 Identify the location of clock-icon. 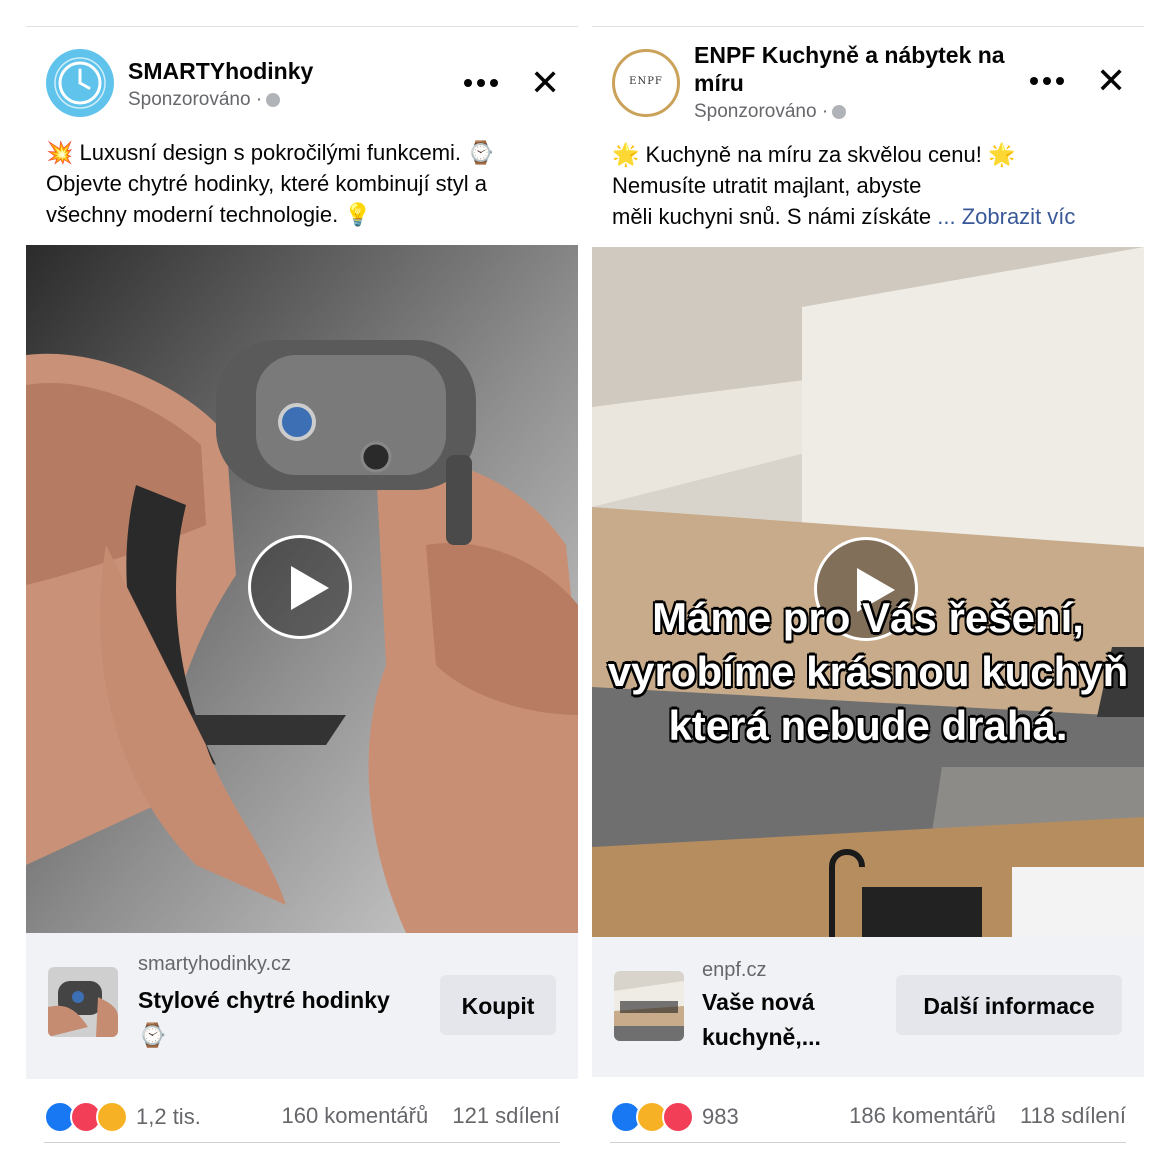
(80, 83).